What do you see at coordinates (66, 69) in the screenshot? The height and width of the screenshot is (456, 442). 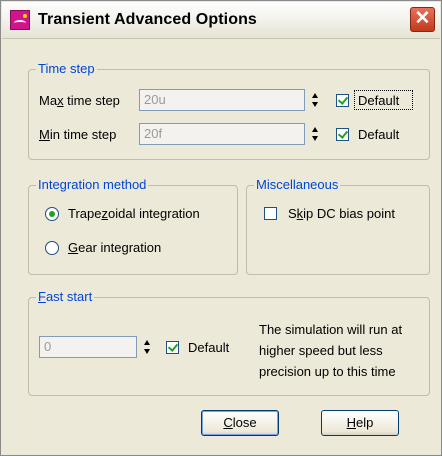 I see `time-step-legend: Time step` at bounding box center [66, 69].